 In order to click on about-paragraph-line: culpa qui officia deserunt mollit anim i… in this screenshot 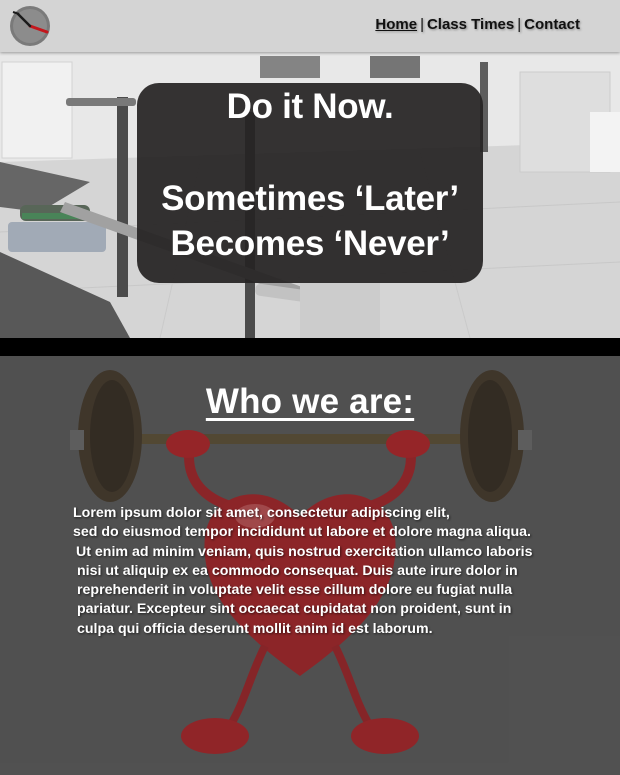, I will do `click(255, 628)`.